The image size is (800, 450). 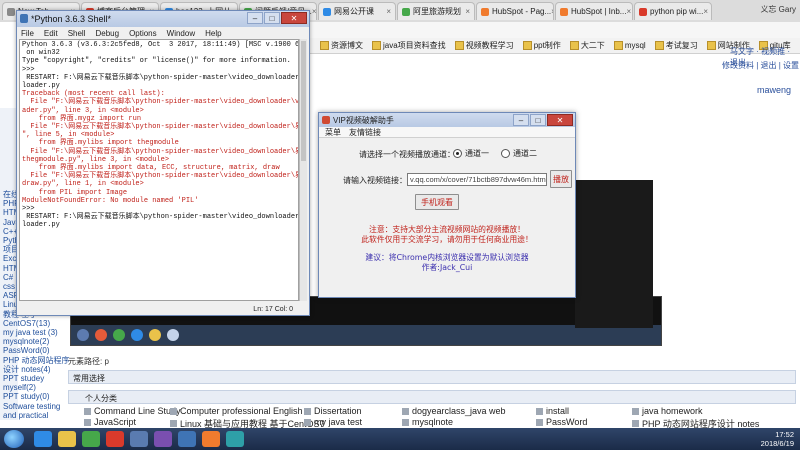 I want to click on category-label: java homework, so click(x=672, y=411).